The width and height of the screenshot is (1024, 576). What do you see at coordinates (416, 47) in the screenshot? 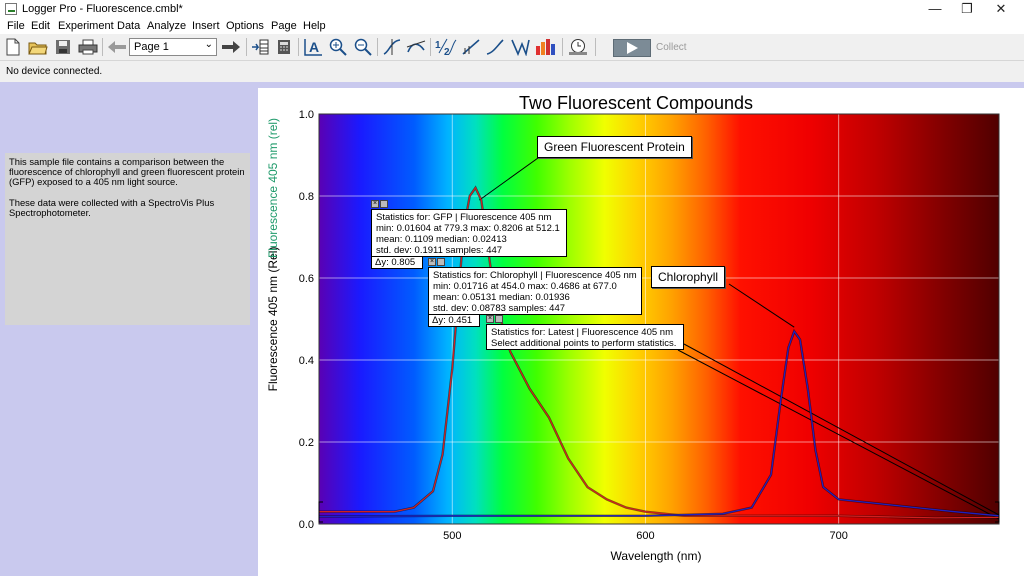
I see `tangent-icon` at bounding box center [416, 47].